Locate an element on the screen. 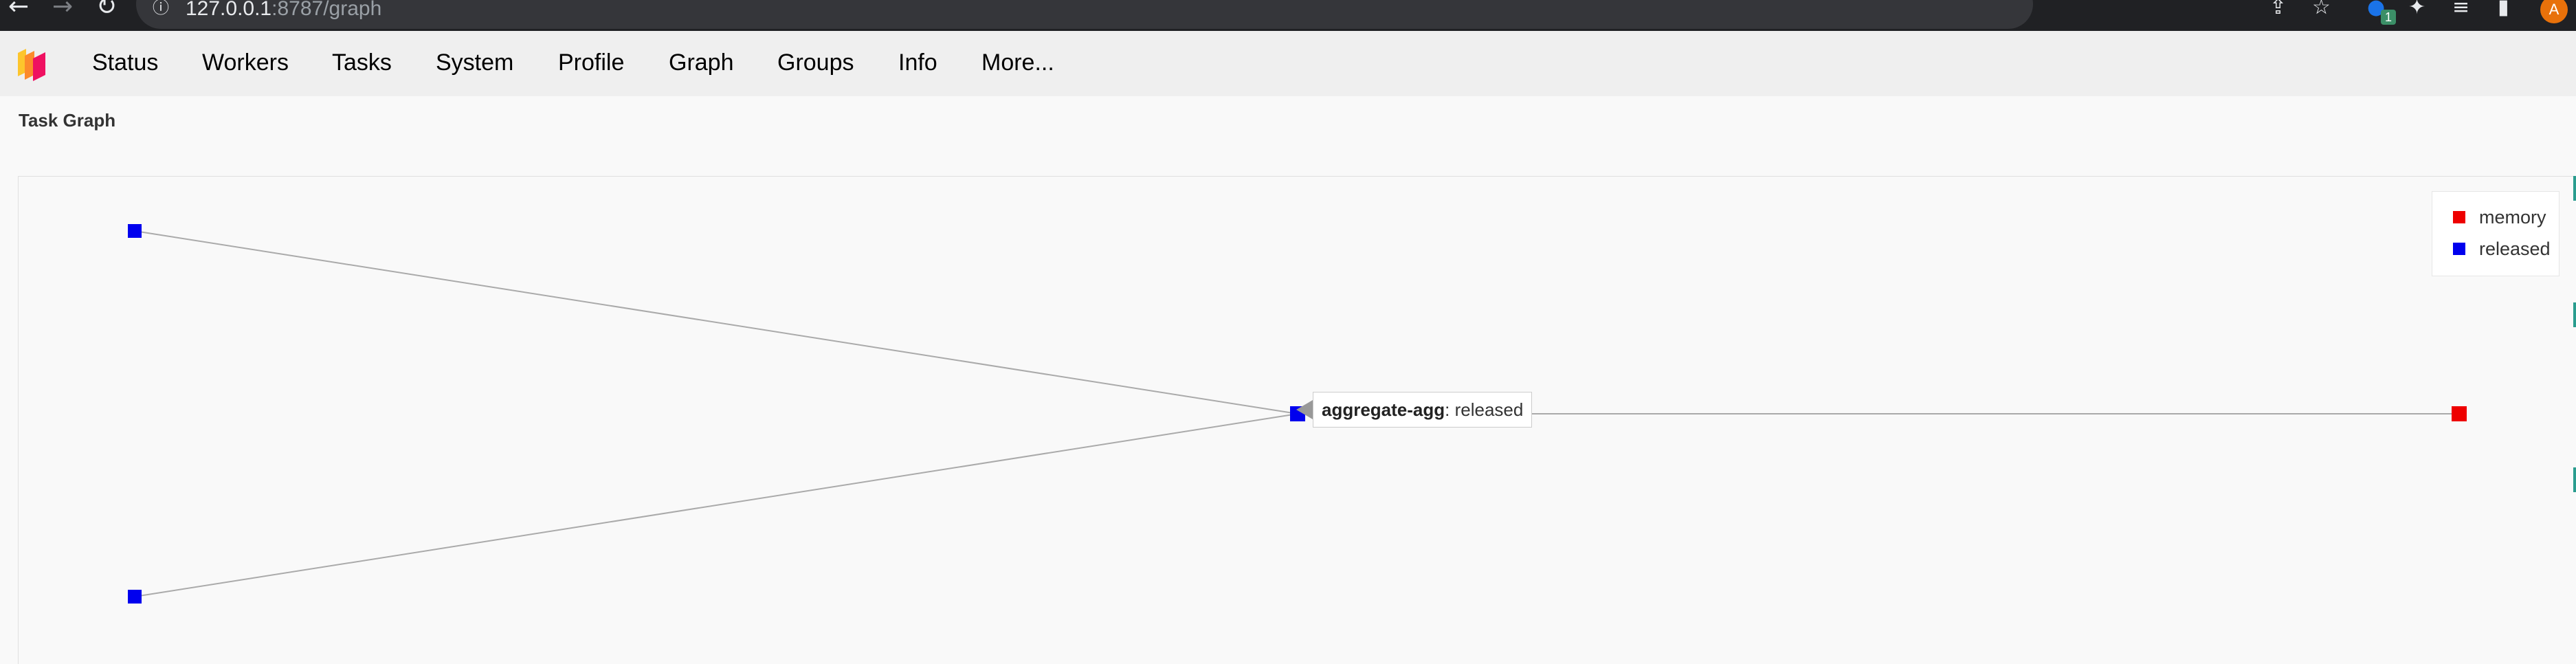  legend-item-memory: memory is located at coordinates (2499, 218).